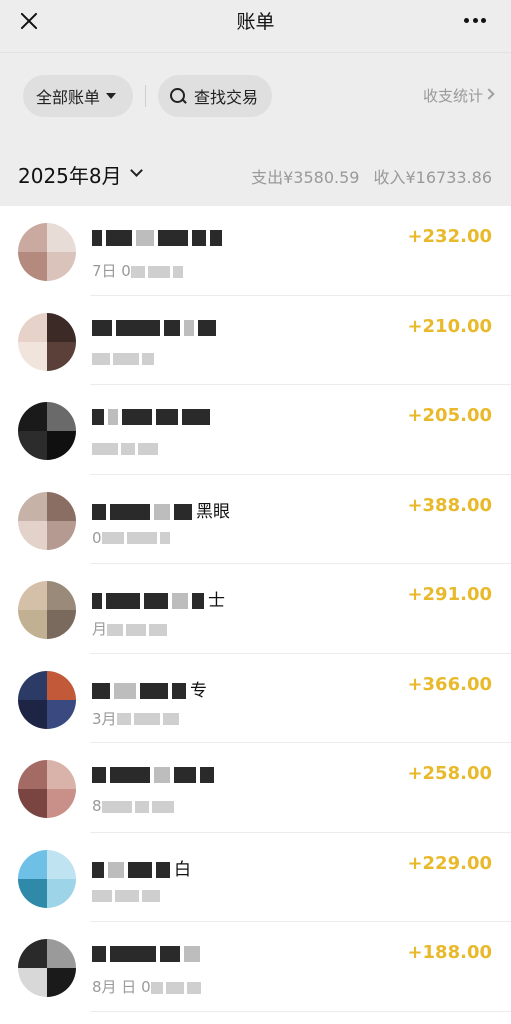  What do you see at coordinates (197, 598) in the screenshot?
I see `transaction-name: 士` at bounding box center [197, 598].